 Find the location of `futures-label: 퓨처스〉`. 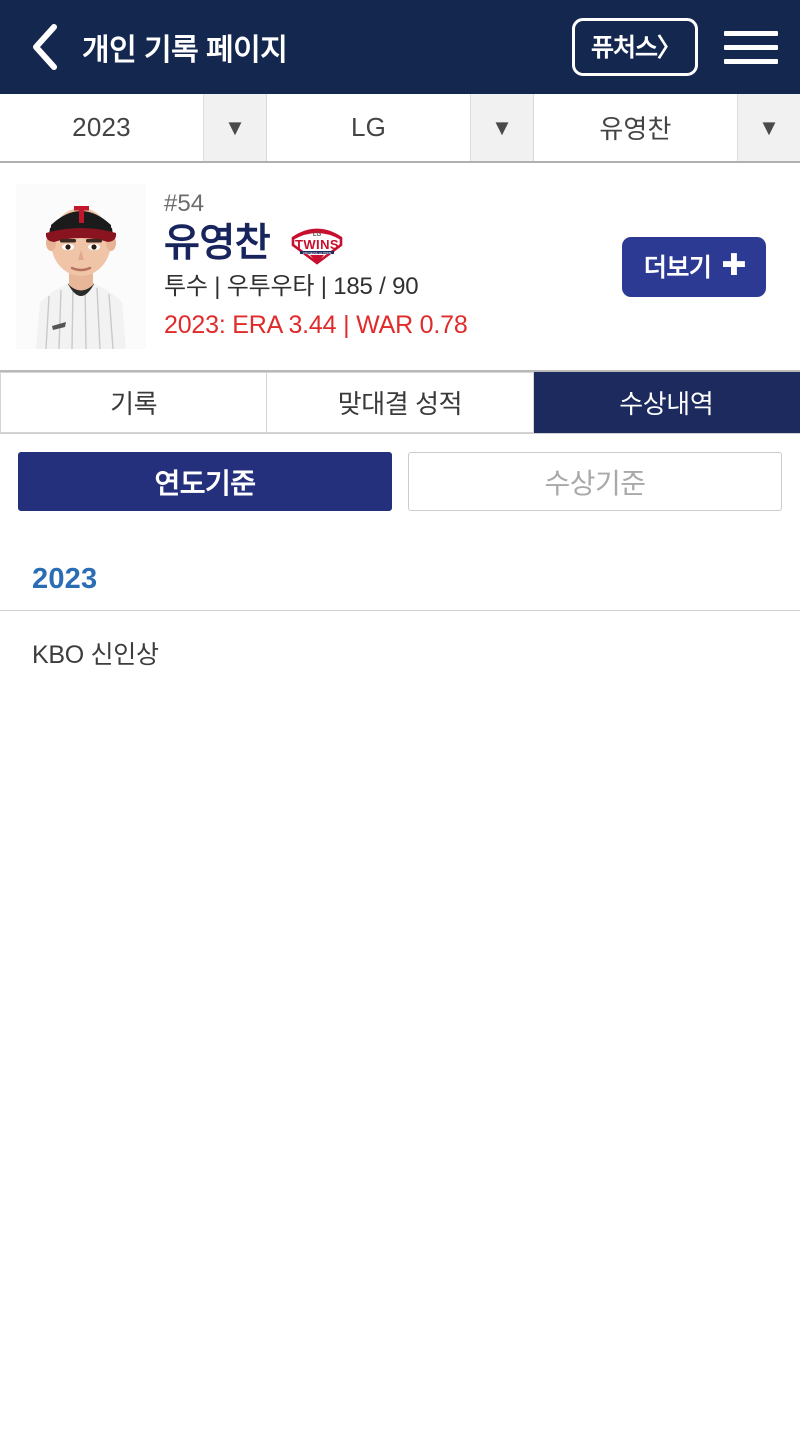

futures-label: 퓨처스〉 is located at coordinates (636, 48).